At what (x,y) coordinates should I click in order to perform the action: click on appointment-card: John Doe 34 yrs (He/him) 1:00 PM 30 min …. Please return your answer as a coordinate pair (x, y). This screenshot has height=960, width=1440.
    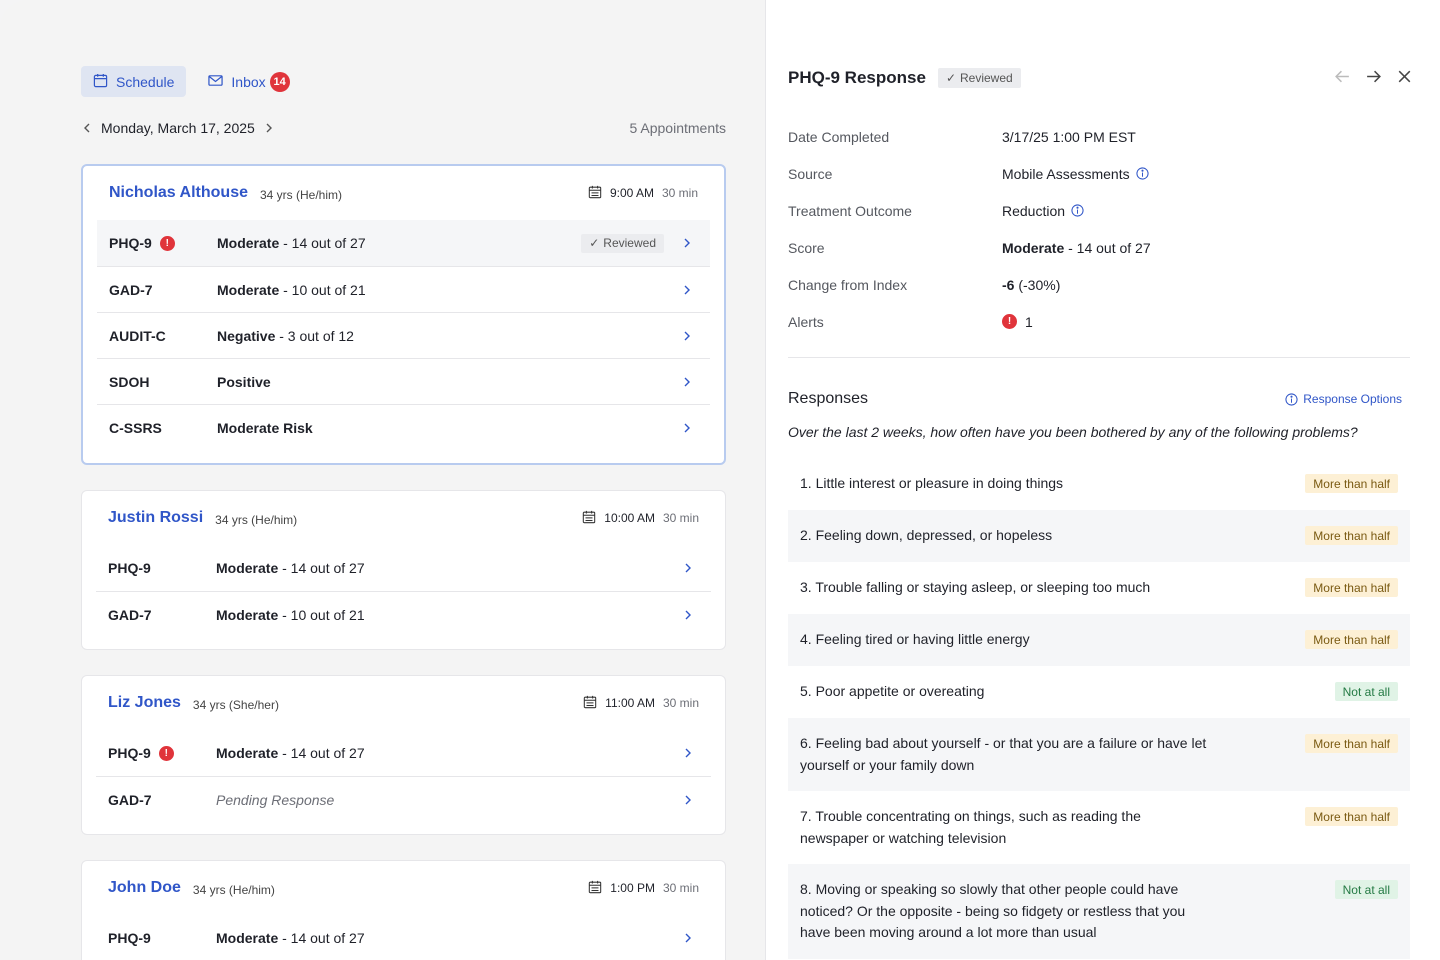
    Looking at the image, I should click on (403, 910).